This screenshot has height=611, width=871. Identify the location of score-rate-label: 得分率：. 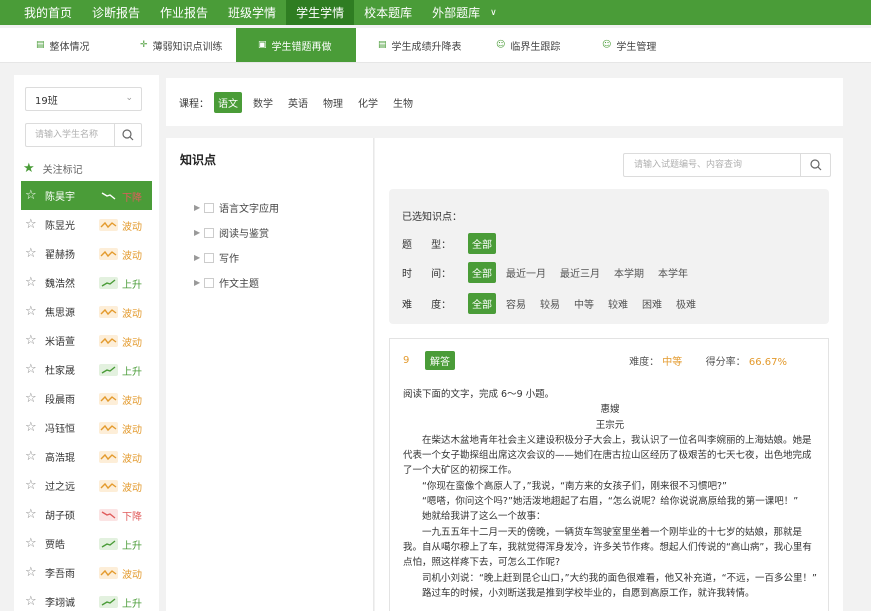
(725, 362).